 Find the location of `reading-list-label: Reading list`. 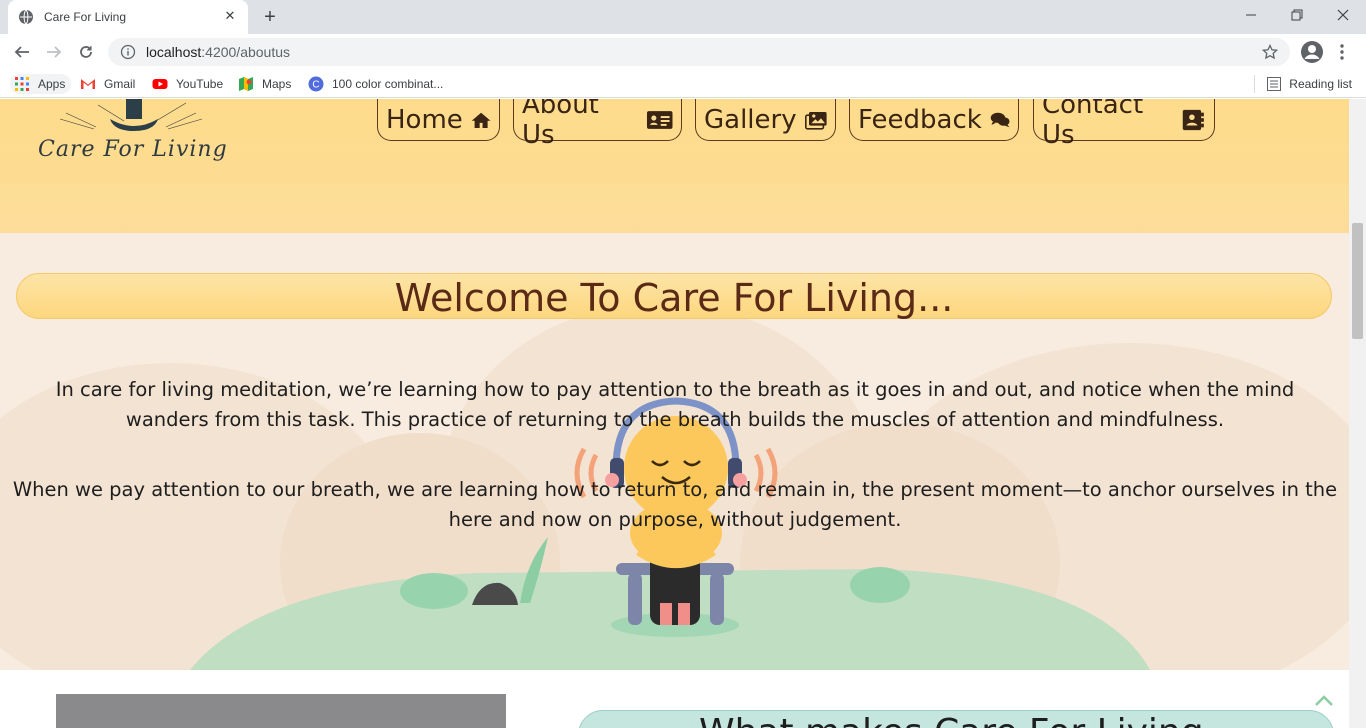

reading-list-label: Reading list is located at coordinates (1320, 84).